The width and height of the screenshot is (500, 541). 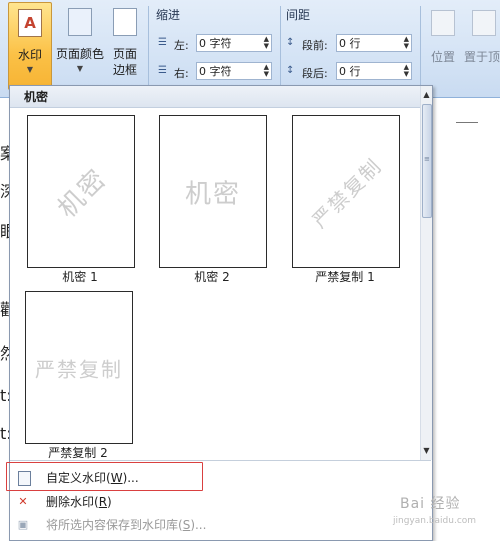 What do you see at coordinates (467, 122) in the screenshot?
I see `document-line` at bounding box center [467, 122].